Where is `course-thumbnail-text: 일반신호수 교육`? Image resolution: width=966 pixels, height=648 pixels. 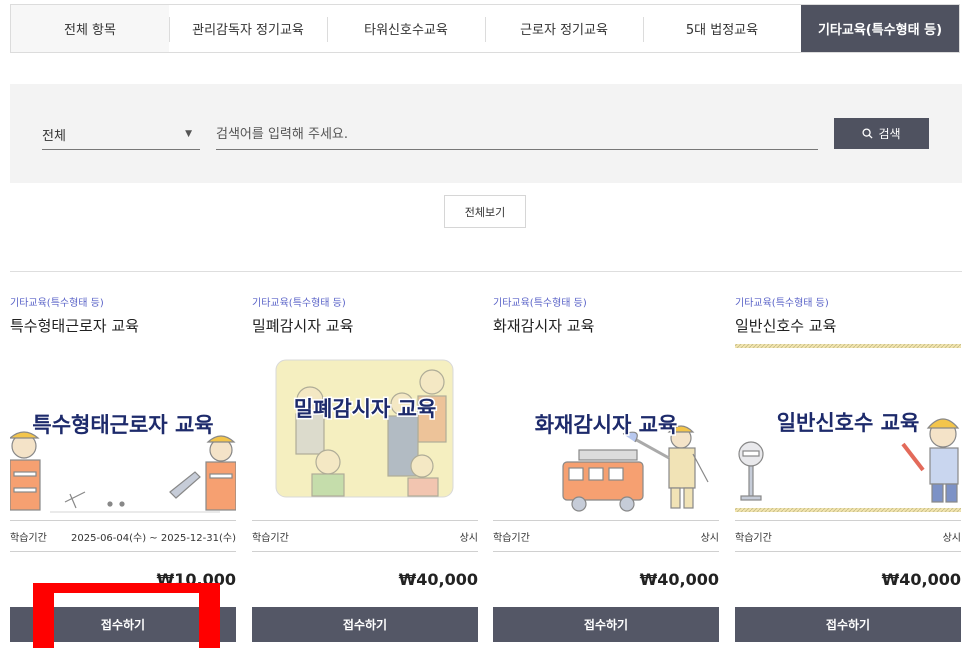 course-thumbnail-text: 일반신호수 교육 is located at coordinates (848, 423).